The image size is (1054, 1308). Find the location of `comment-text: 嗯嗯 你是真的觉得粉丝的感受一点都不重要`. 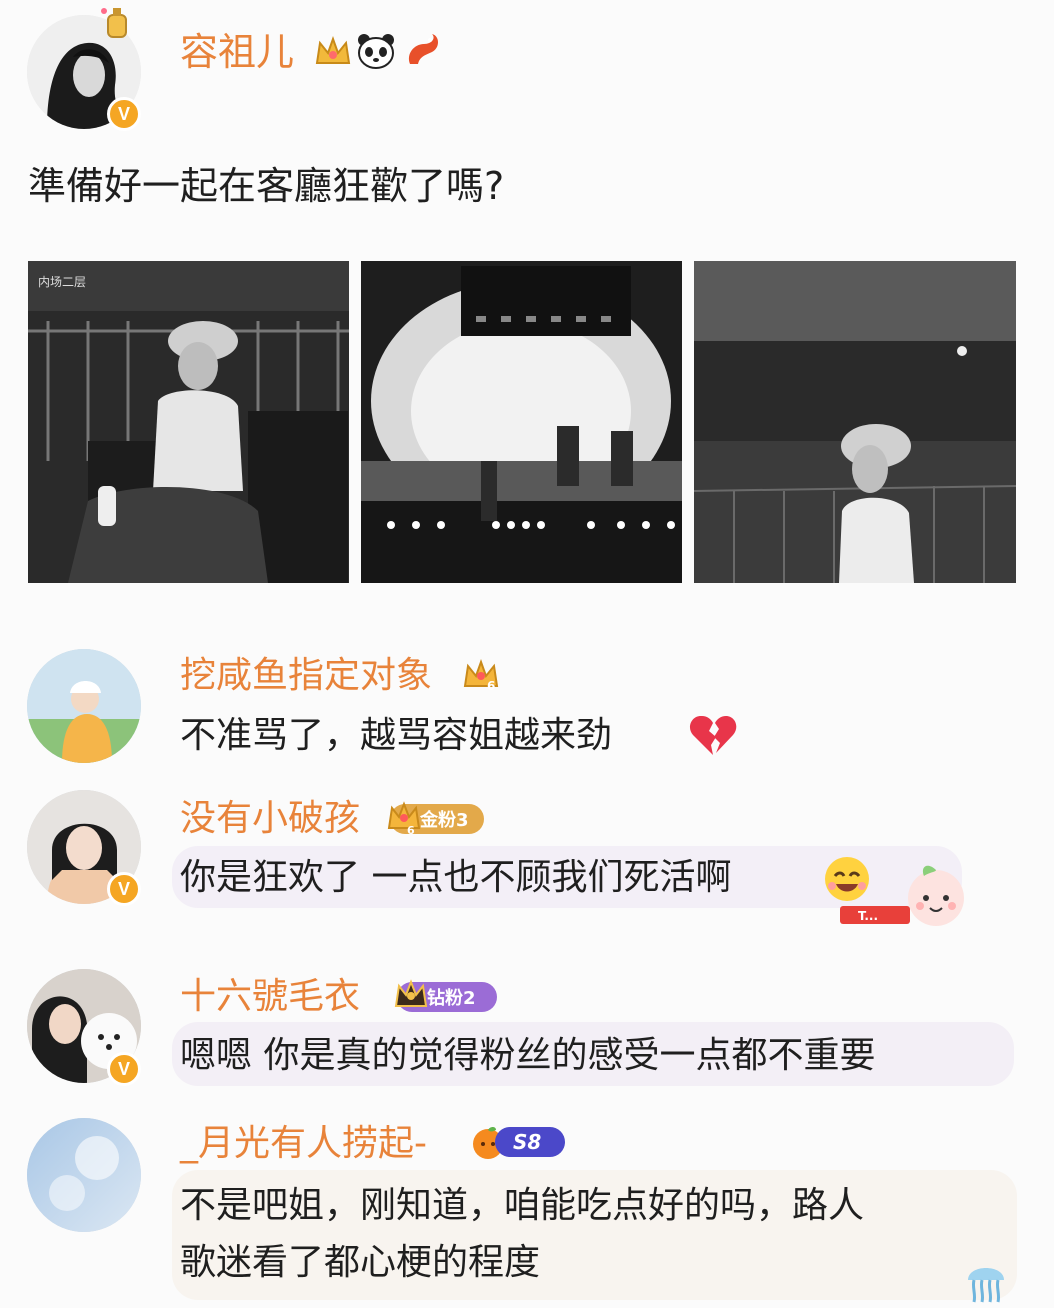

comment-text: 嗯嗯 你是真的觉得粉丝的感受一点都不重要 is located at coordinates (528, 1055).